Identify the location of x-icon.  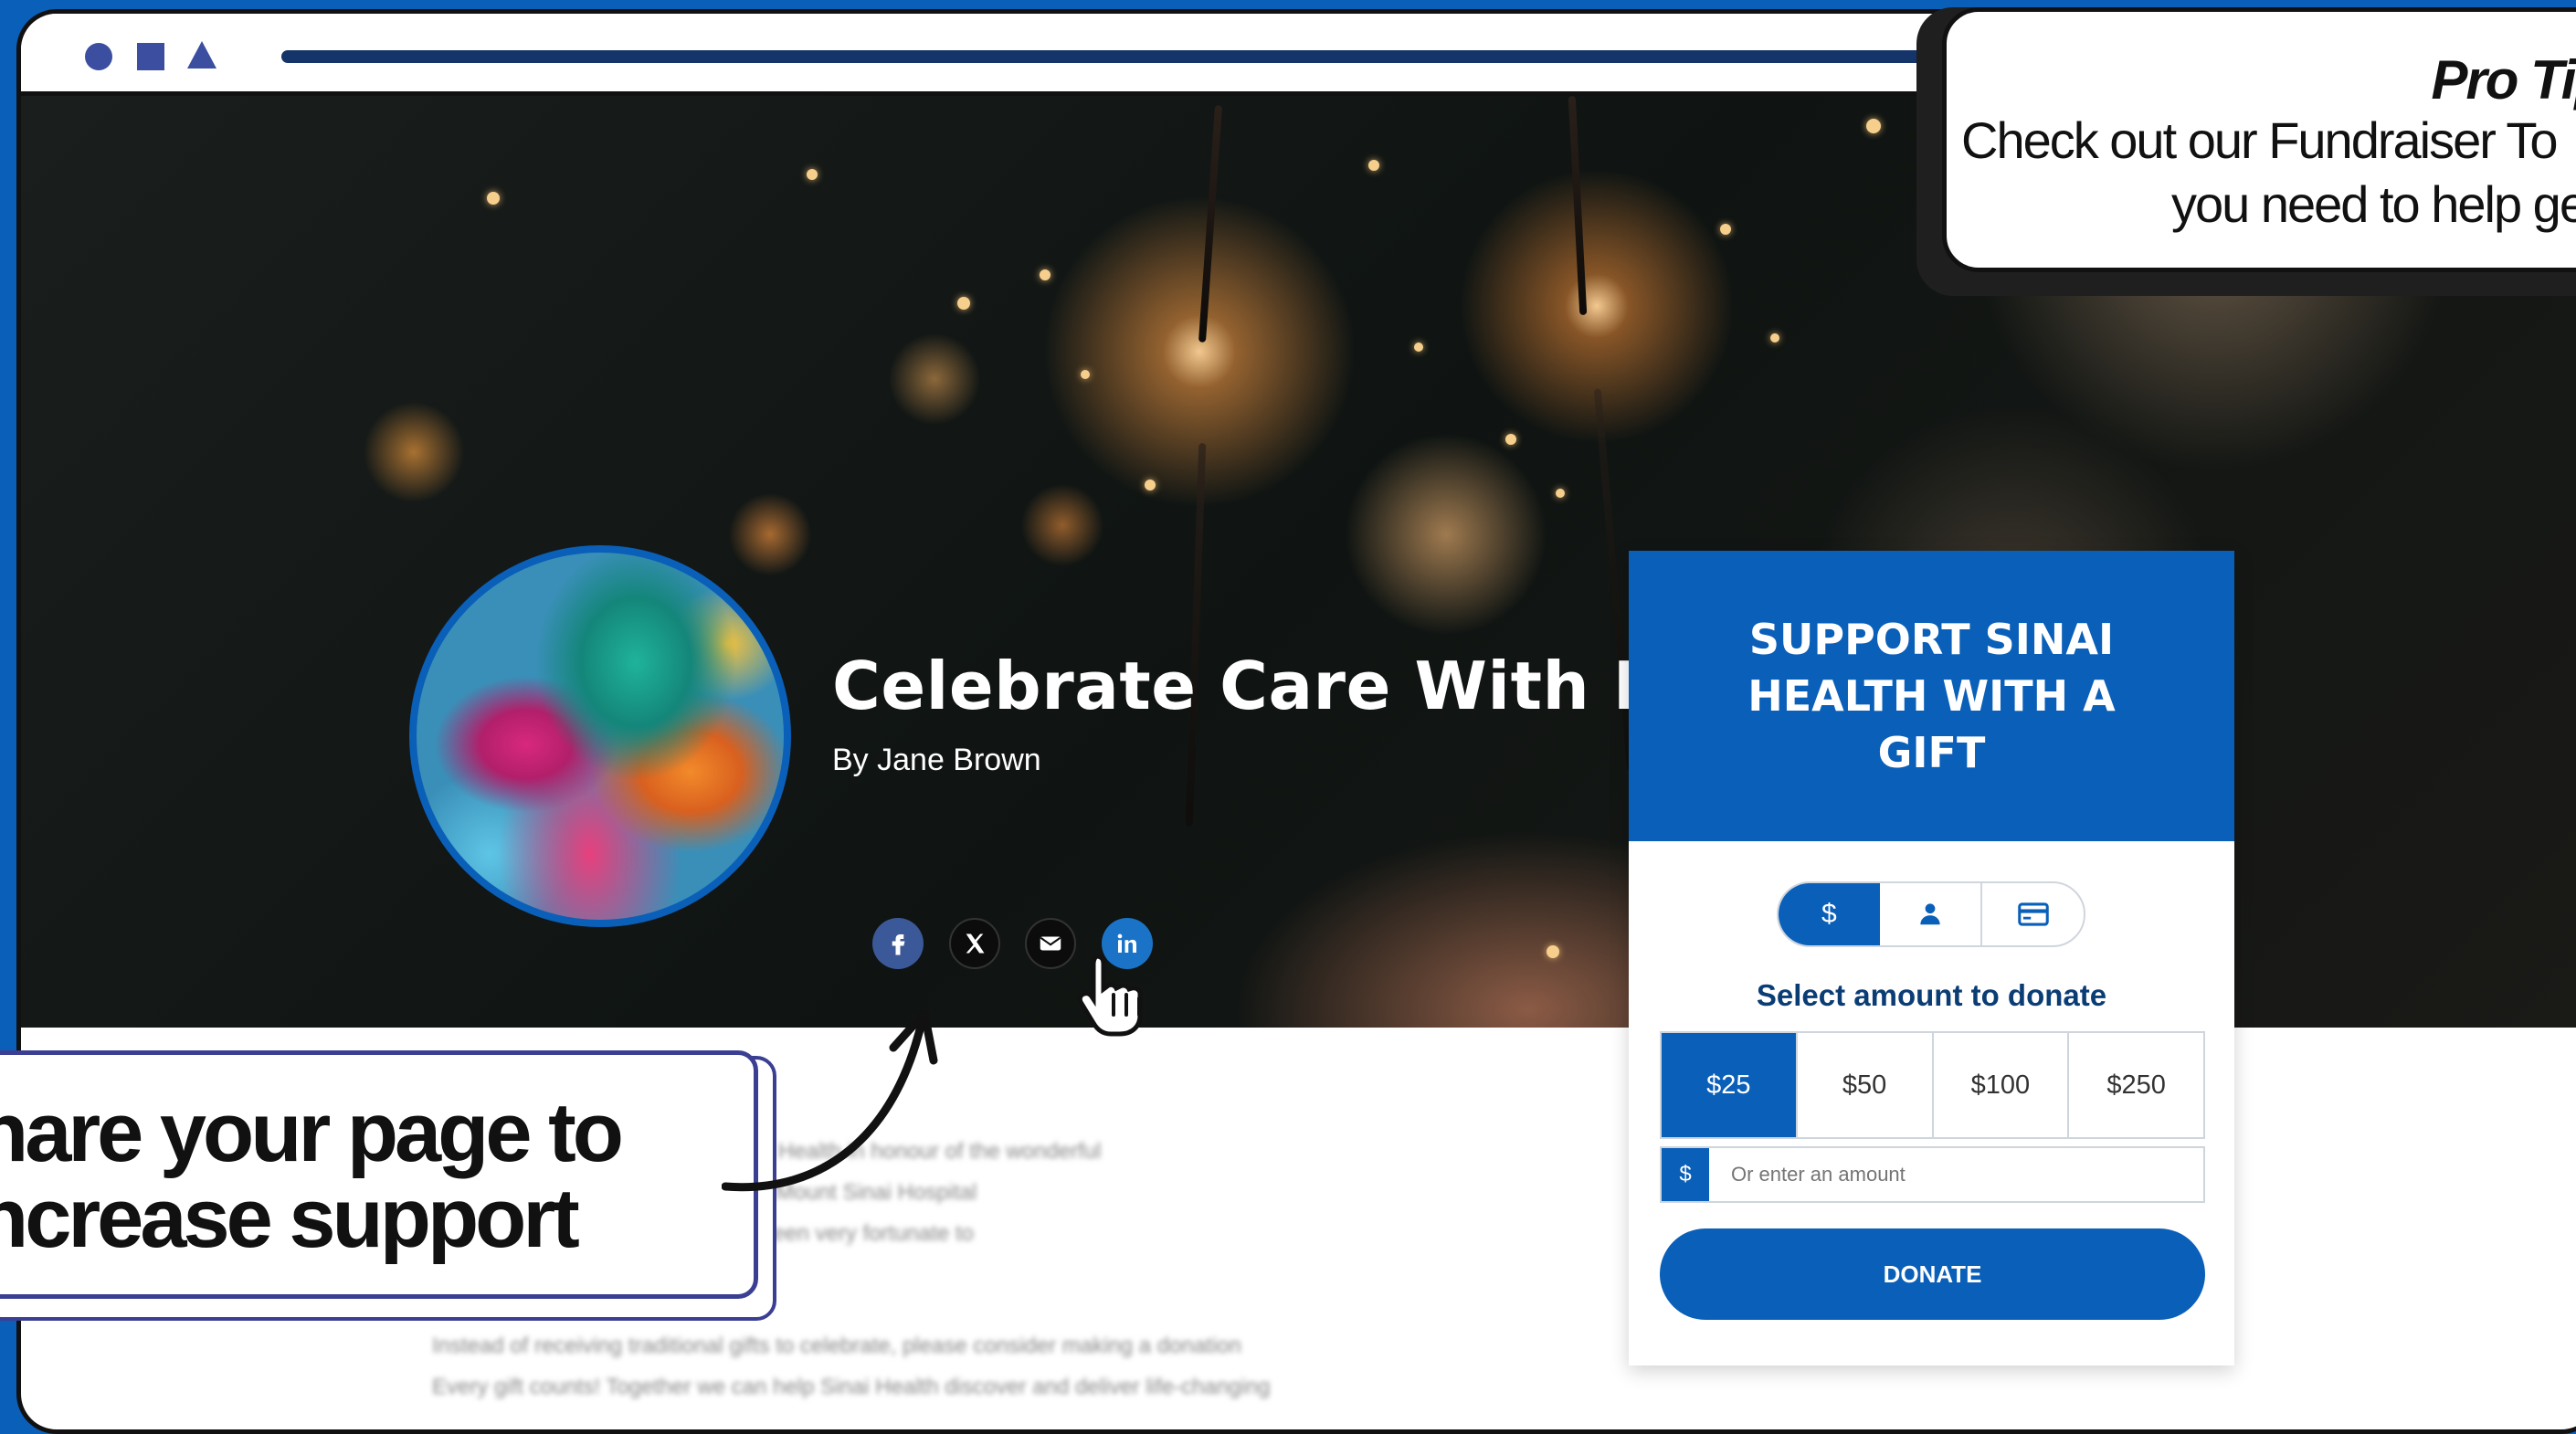
(975, 943).